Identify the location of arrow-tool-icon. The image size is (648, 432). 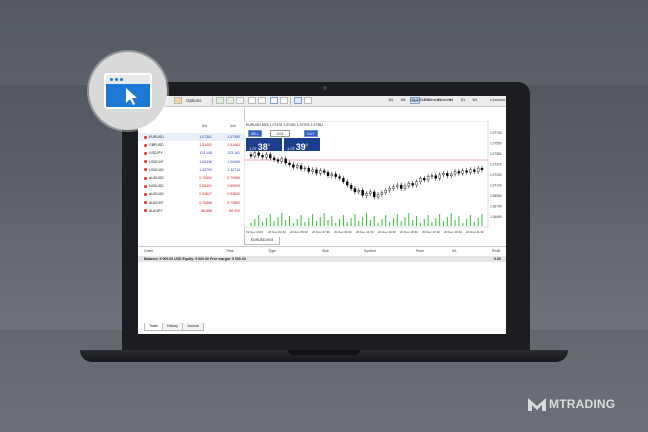
(364, 100).